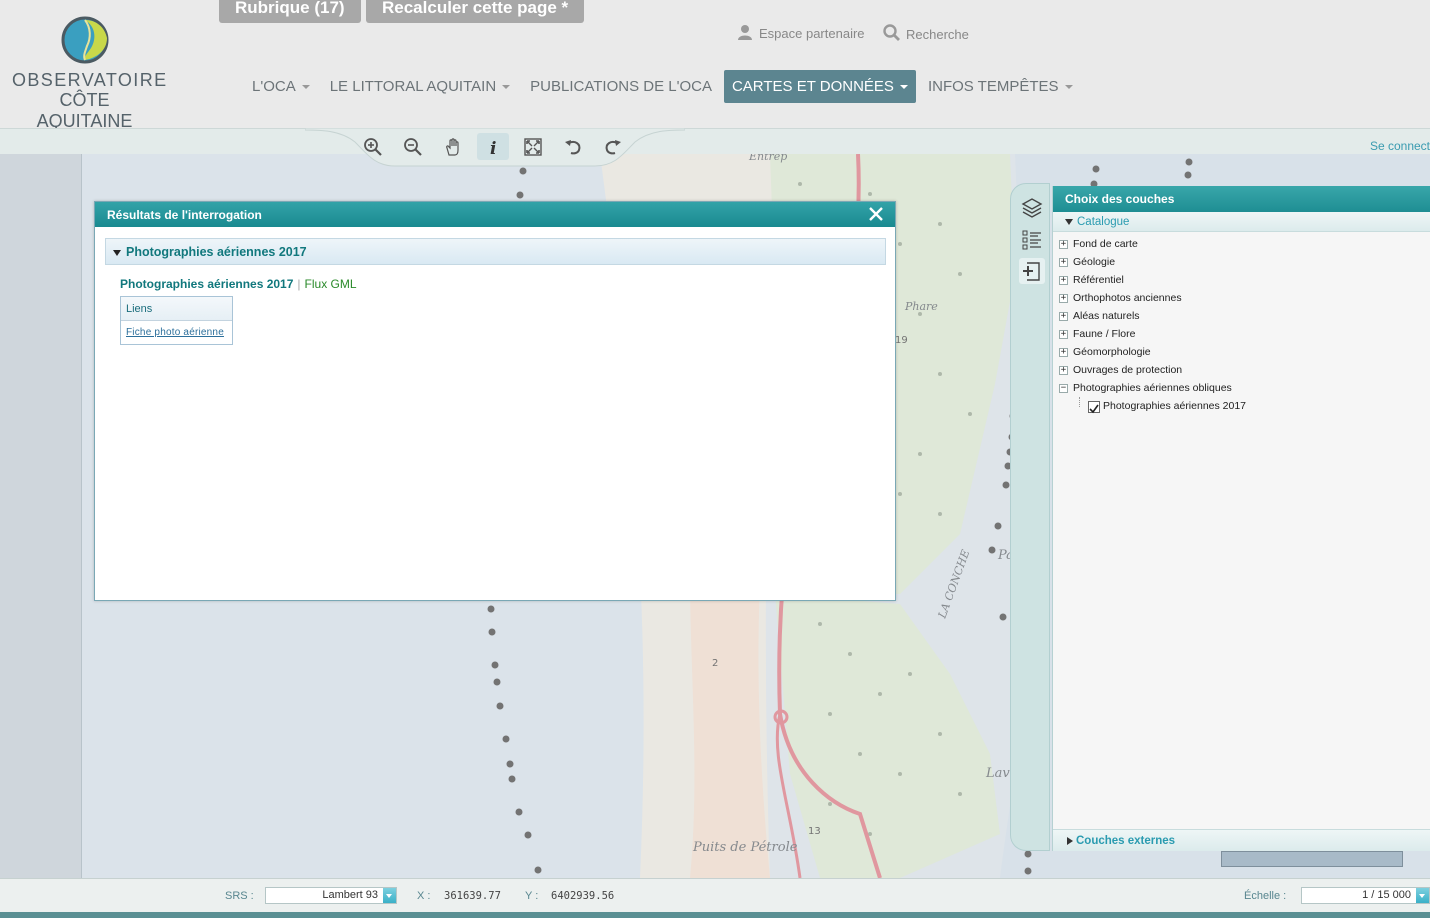  I want to click on bottom-accent-bar, so click(715, 915).